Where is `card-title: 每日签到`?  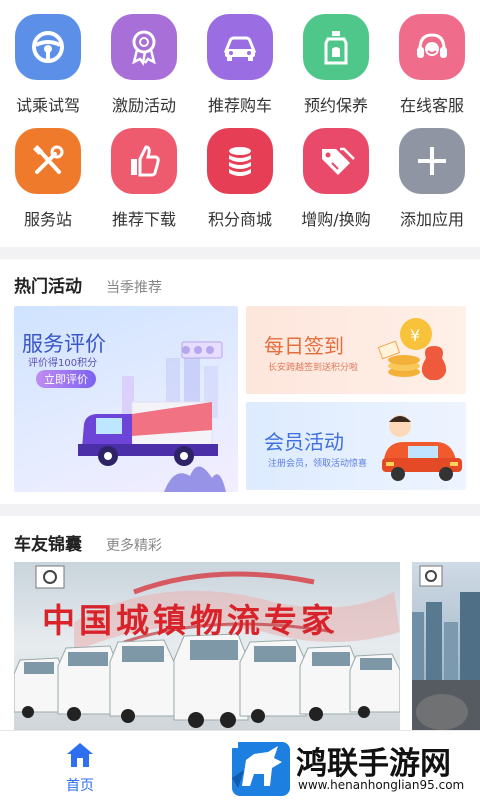 card-title: 每日签到 is located at coordinates (304, 346).